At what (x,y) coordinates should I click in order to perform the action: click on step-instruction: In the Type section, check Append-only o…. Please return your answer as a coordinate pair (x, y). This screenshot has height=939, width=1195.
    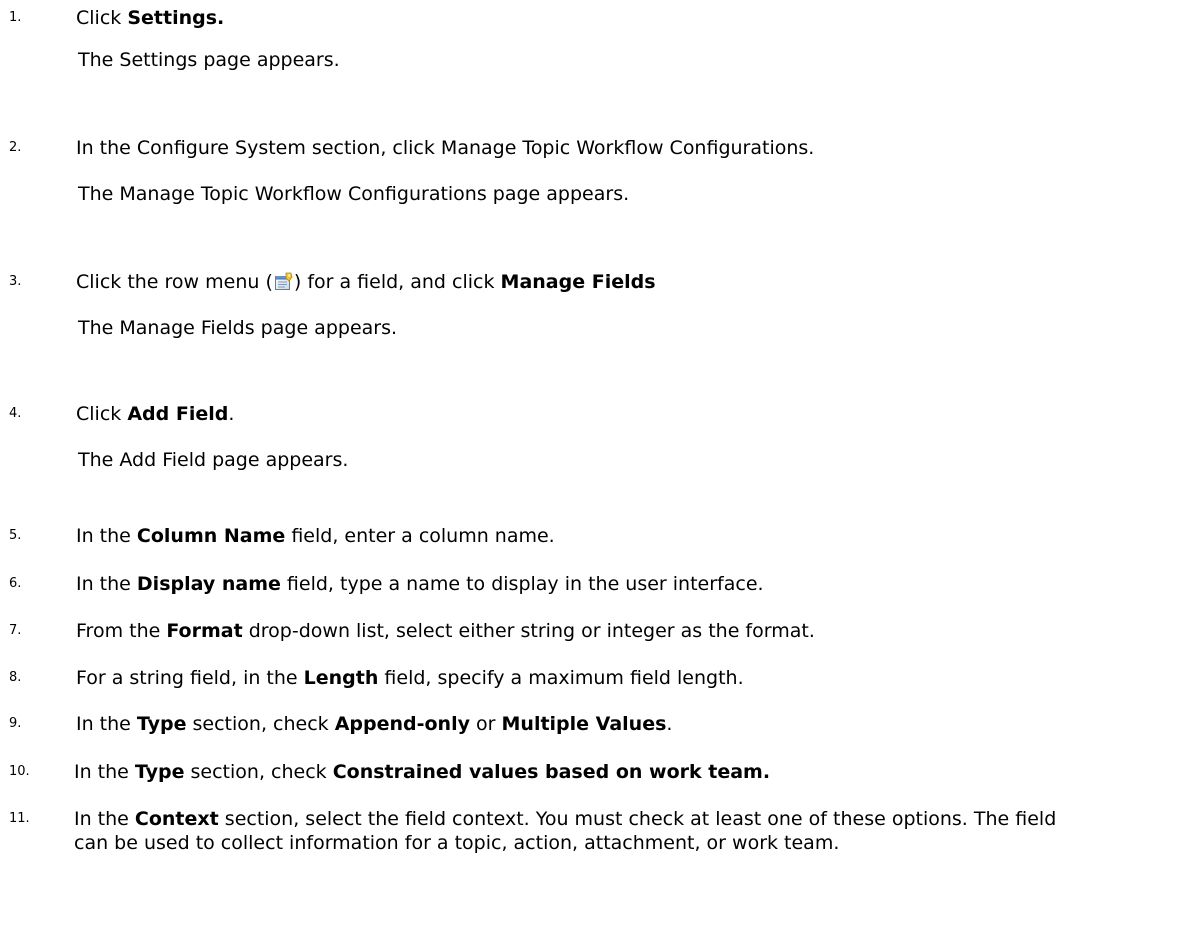
    Looking at the image, I should click on (374, 724).